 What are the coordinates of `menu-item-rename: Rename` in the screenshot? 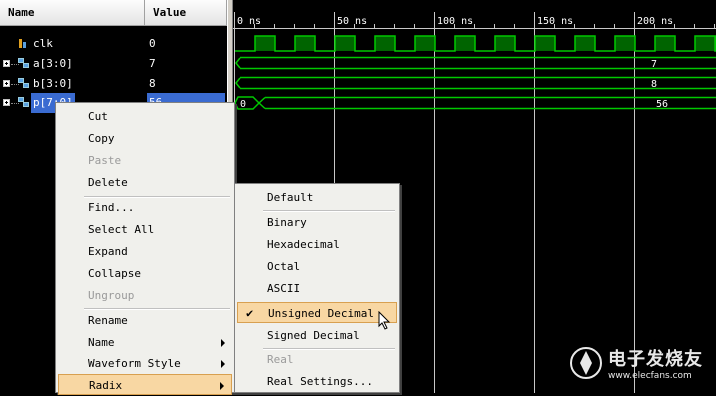 It's located at (145, 320).